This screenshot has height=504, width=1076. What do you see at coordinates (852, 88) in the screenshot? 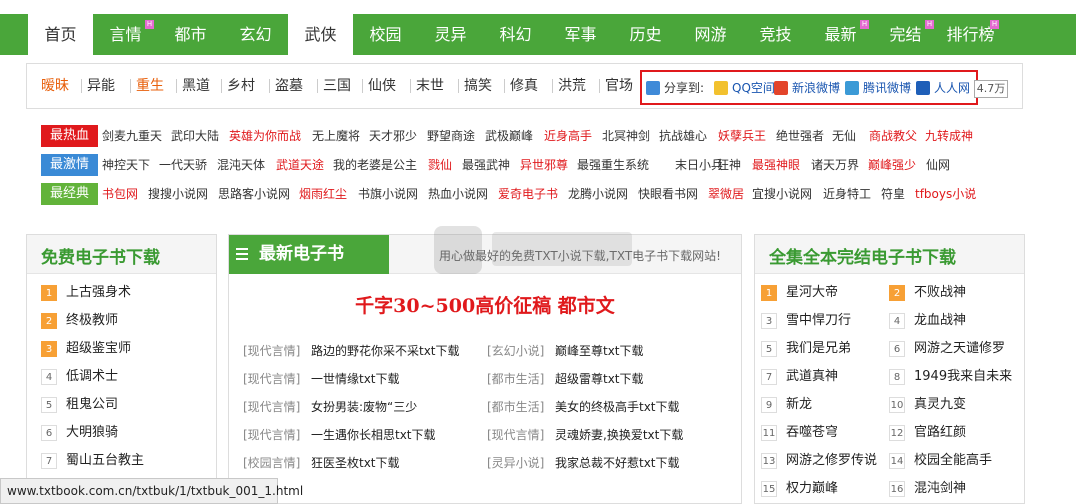
I see `tencent-weibo-icon` at bounding box center [852, 88].